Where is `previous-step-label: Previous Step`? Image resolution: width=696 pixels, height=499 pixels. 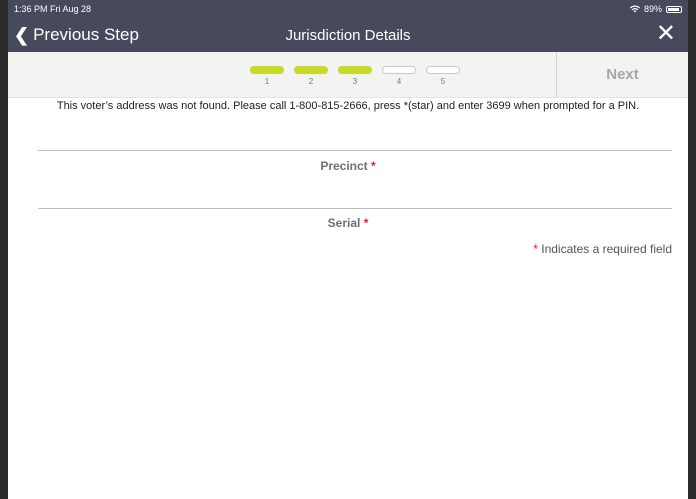
previous-step-label: Previous Step is located at coordinates (86, 34).